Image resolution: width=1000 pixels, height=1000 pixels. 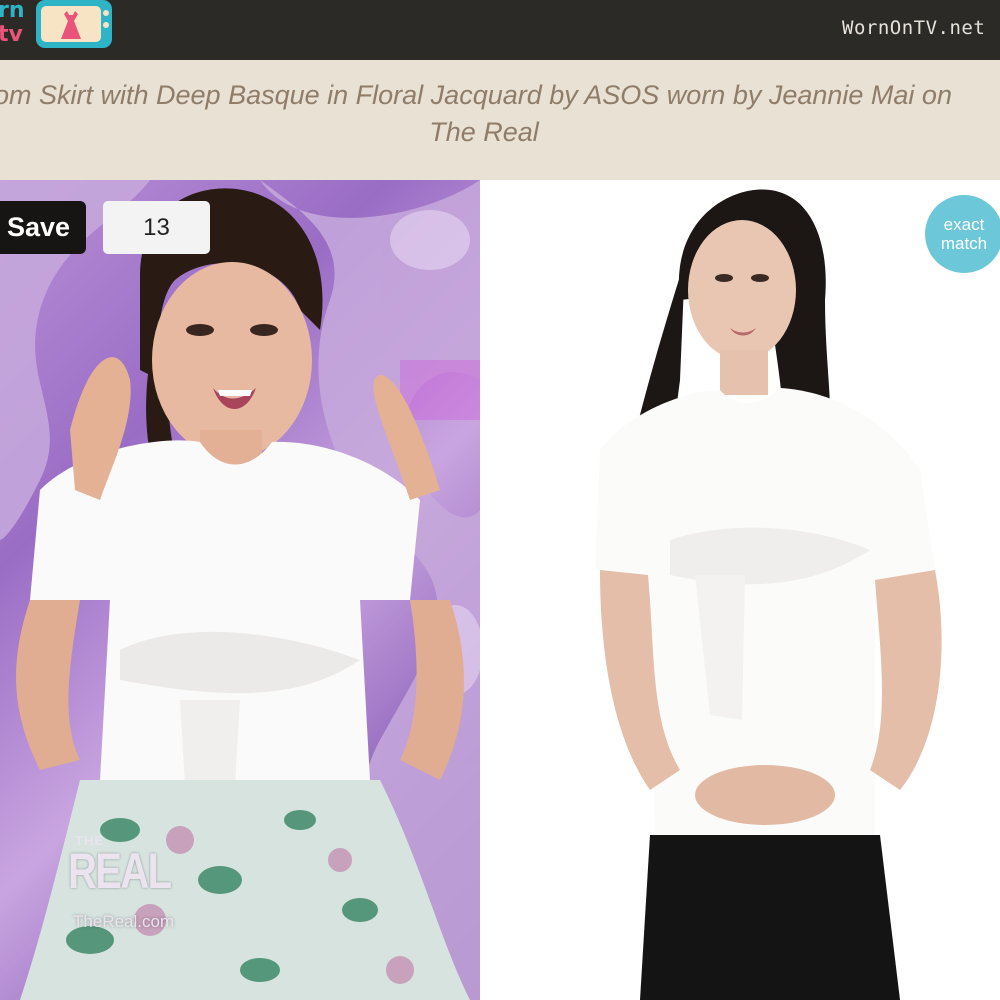 I want to click on logo-text-line2: tv, so click(x=11, y=34).